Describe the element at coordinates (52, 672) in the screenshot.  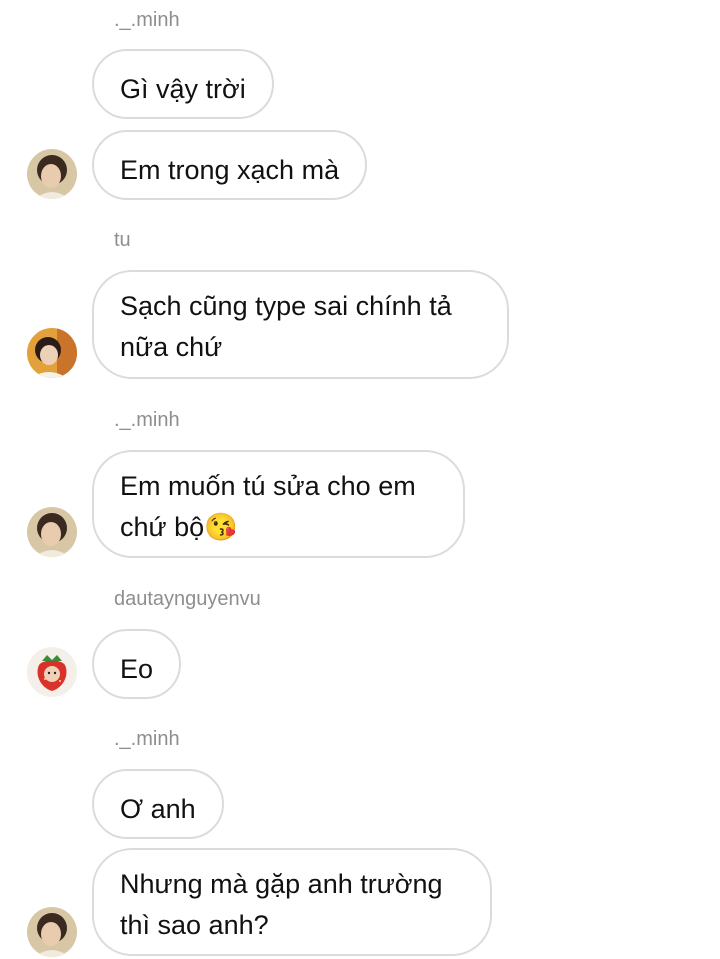
I see `strawberry-avatar-icon` at that location.